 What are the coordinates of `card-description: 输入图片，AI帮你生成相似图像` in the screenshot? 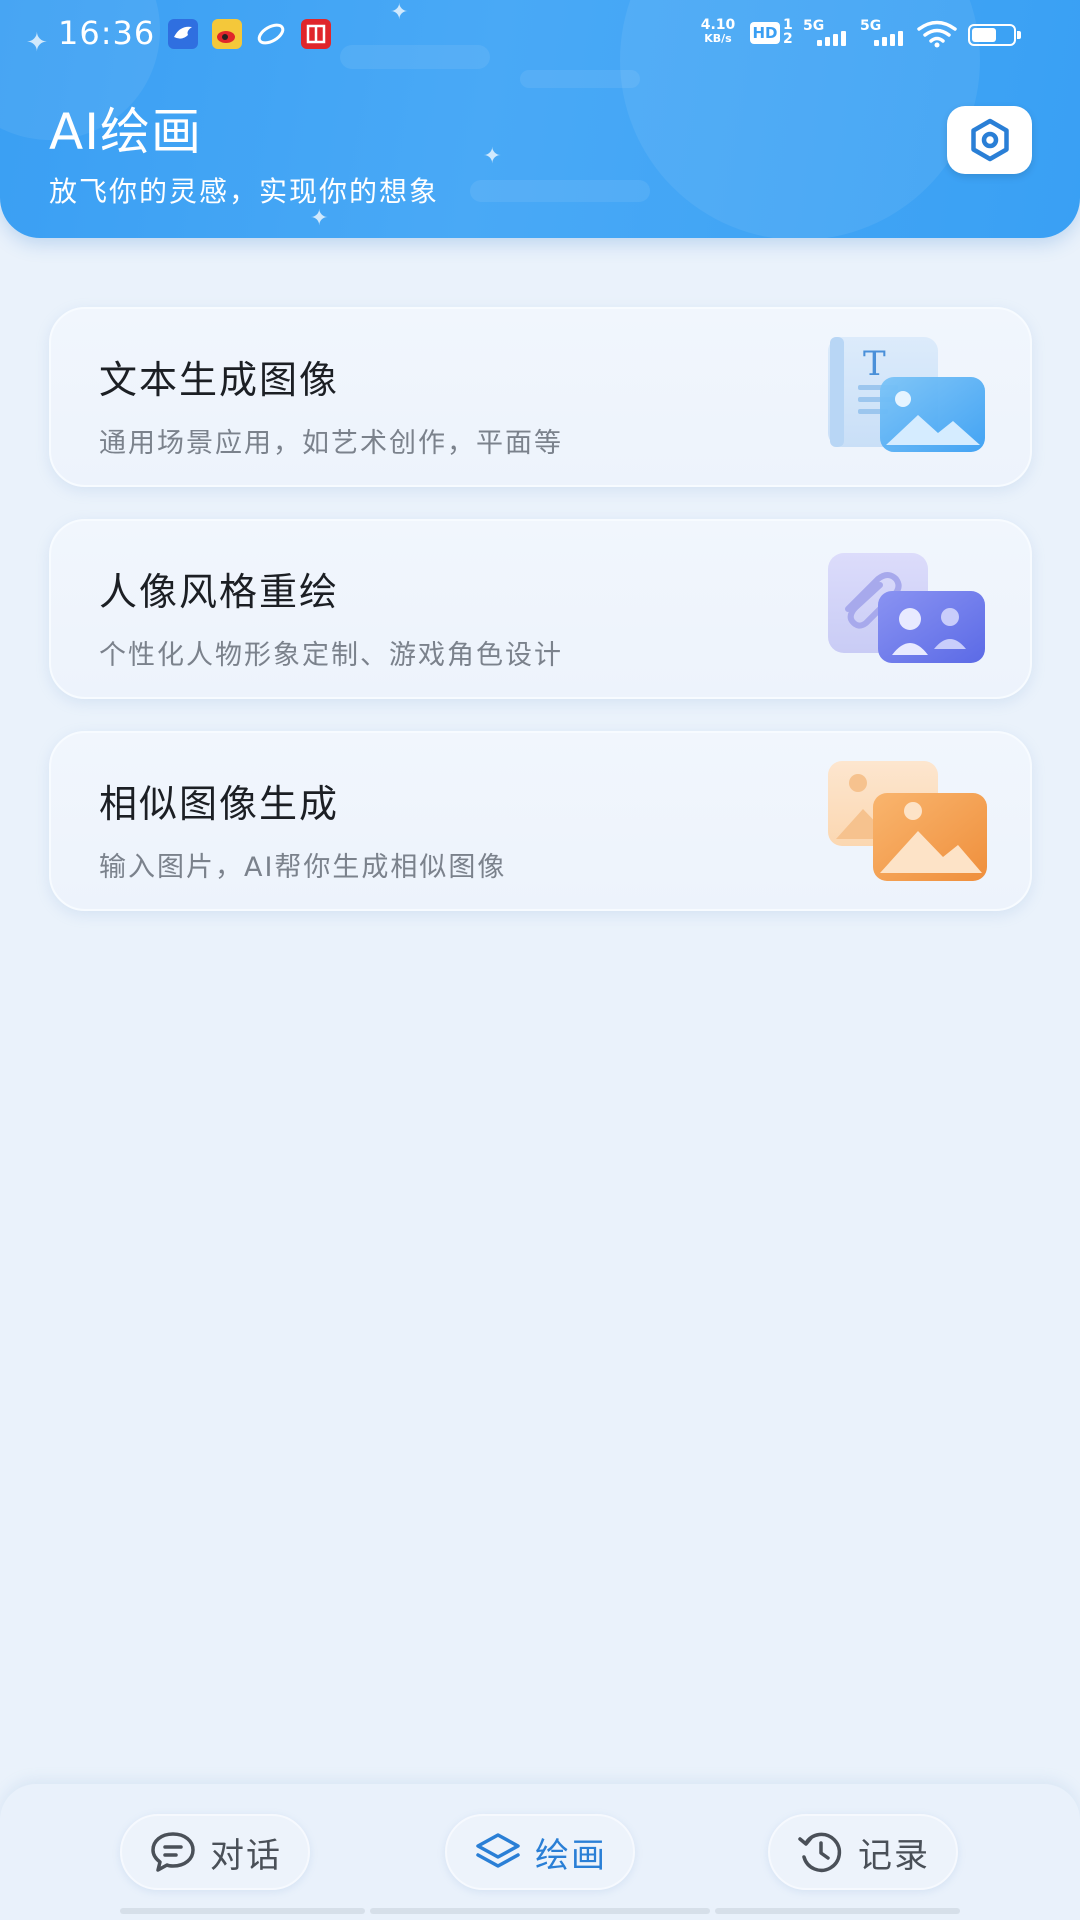 It's located at (303, 867).